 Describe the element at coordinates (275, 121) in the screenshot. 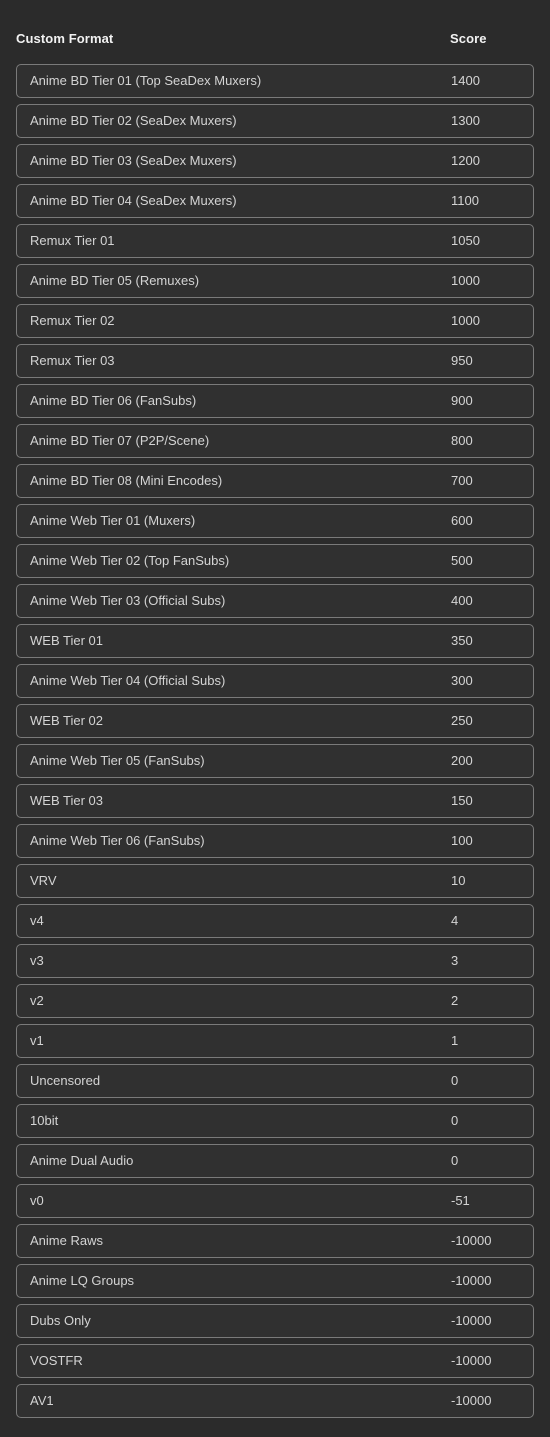

I see `table-row: Anime BD Tier 02 (SeaDex Muxers) 1300` at that location.